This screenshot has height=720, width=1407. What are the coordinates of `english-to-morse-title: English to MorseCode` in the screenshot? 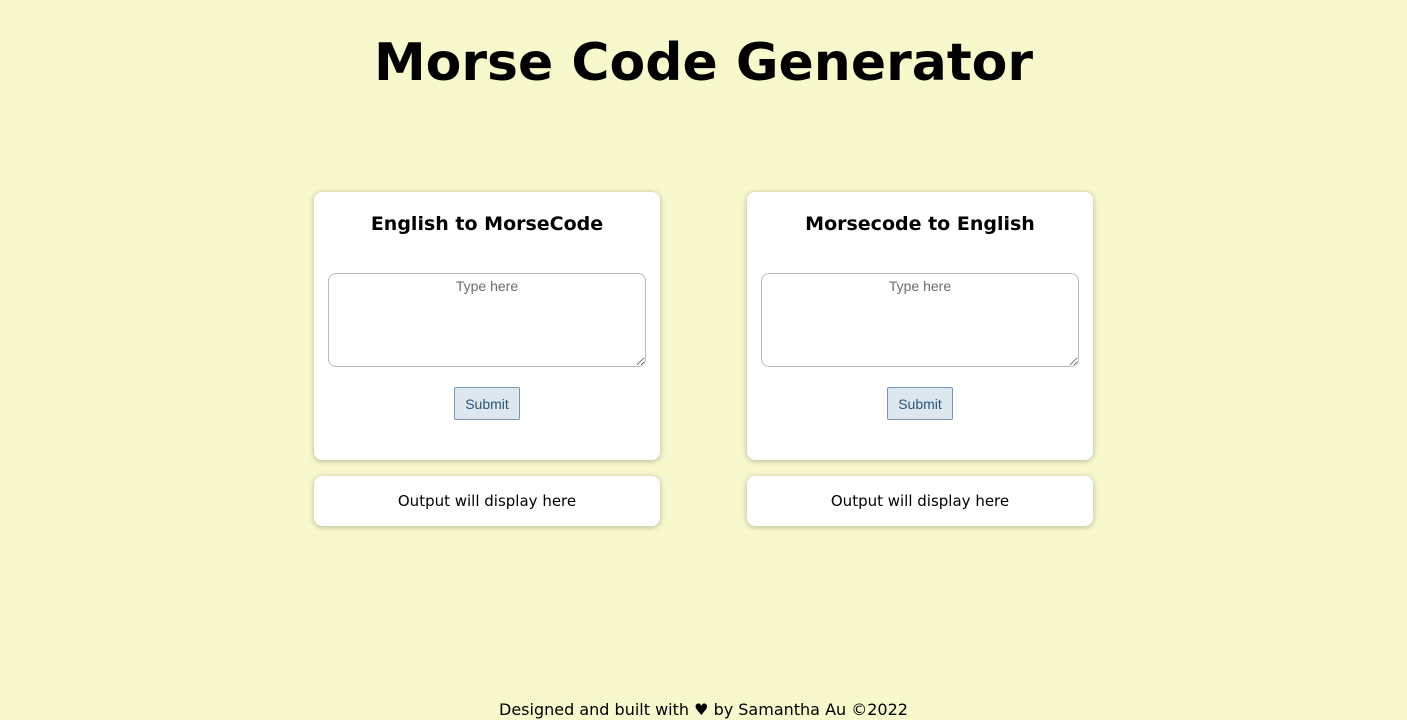 It's located at (487, 224).